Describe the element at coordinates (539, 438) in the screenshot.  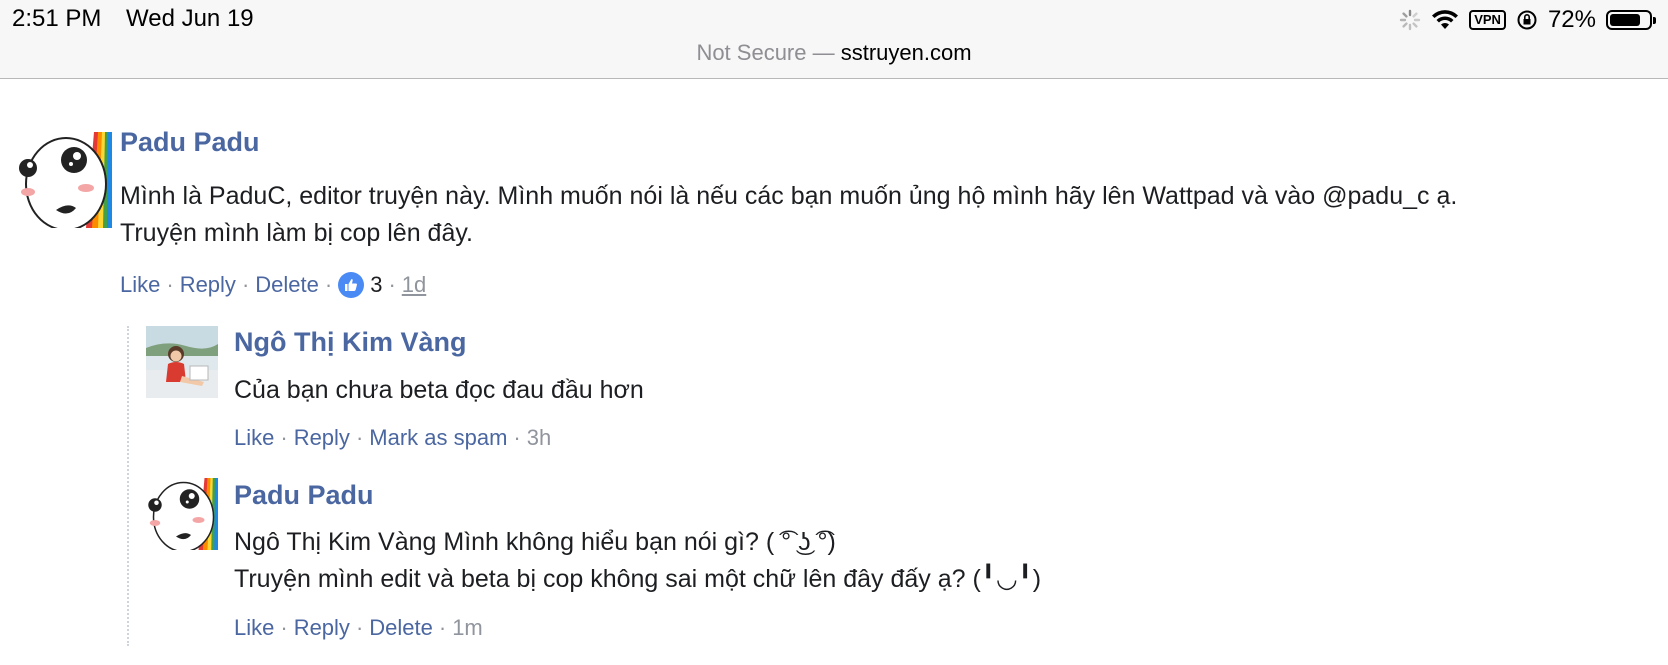
I see `comment-timestamp: 3h` at that location.